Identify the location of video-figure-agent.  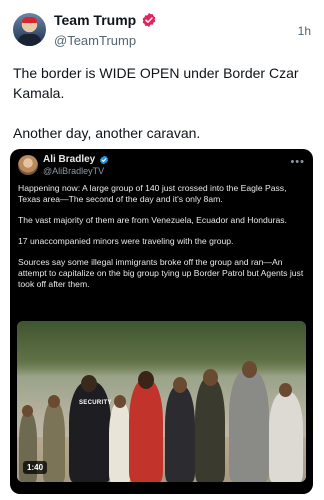
(90, 432).